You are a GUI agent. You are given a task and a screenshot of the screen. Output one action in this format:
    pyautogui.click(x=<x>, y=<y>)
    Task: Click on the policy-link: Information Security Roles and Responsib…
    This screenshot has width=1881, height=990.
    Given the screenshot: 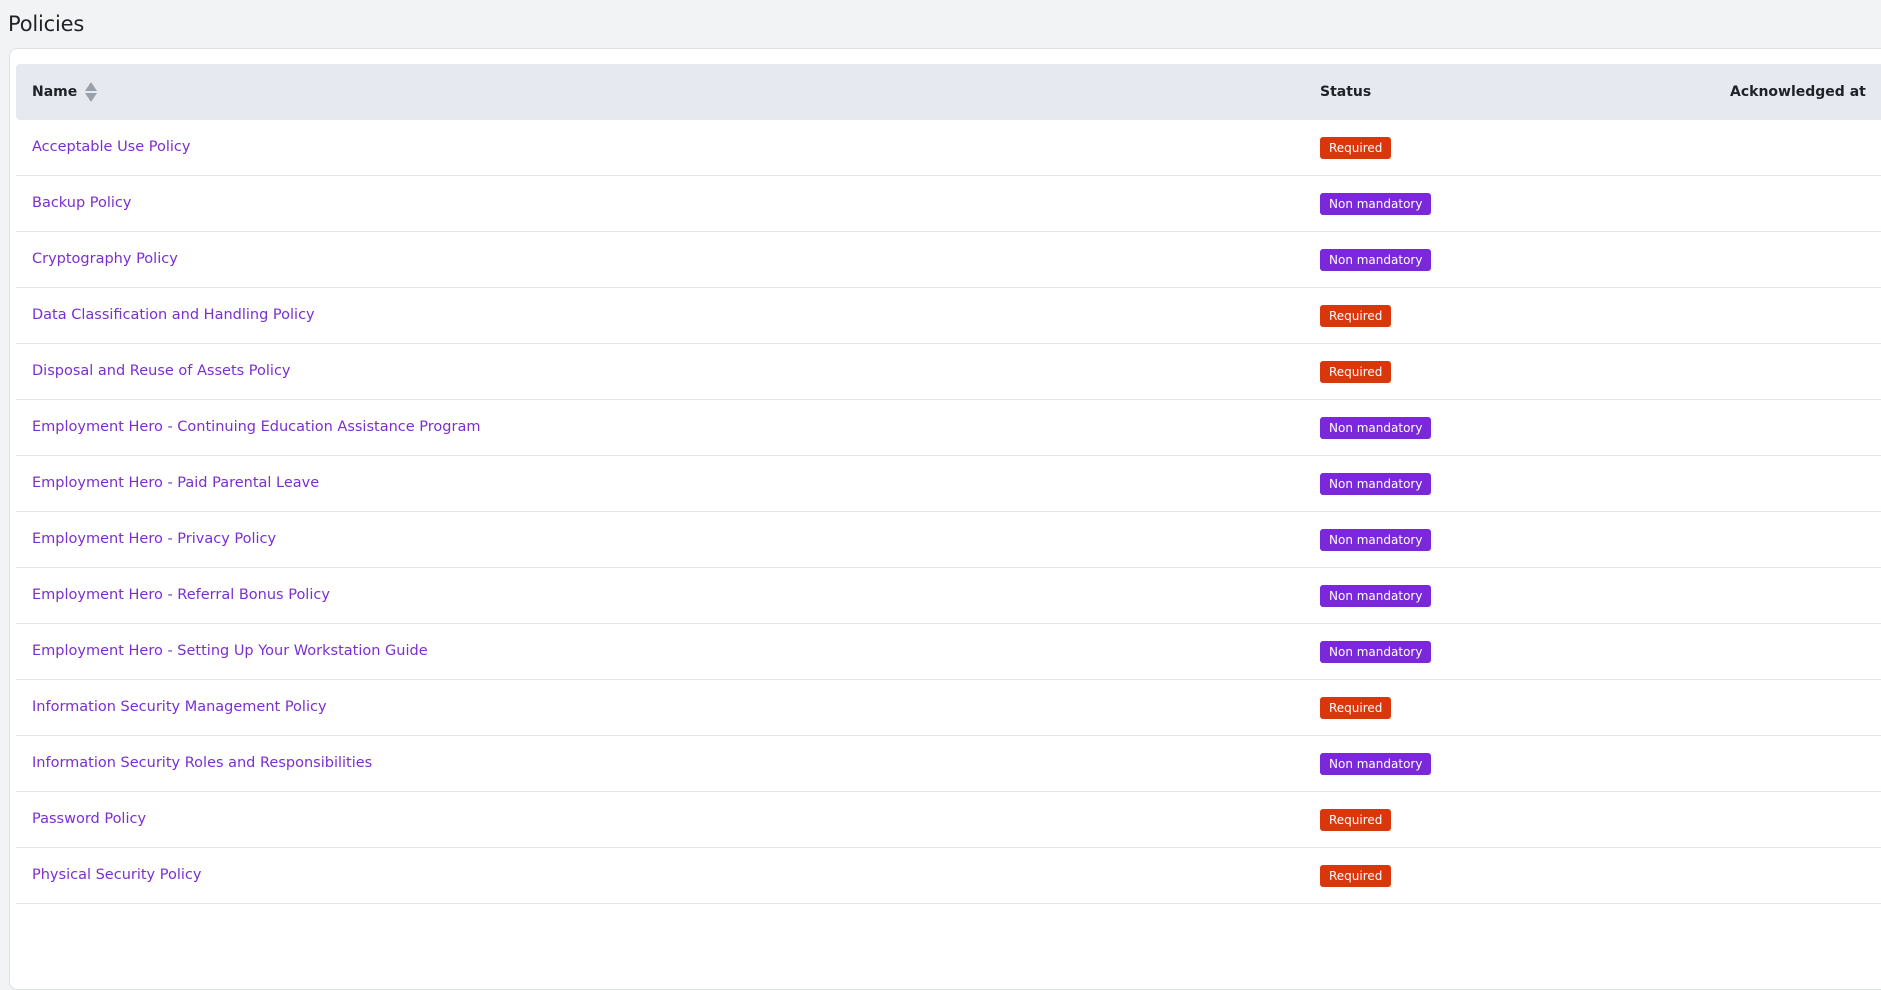 What is the action you would take?
    pyautogui.click(x=202, y=763)
    